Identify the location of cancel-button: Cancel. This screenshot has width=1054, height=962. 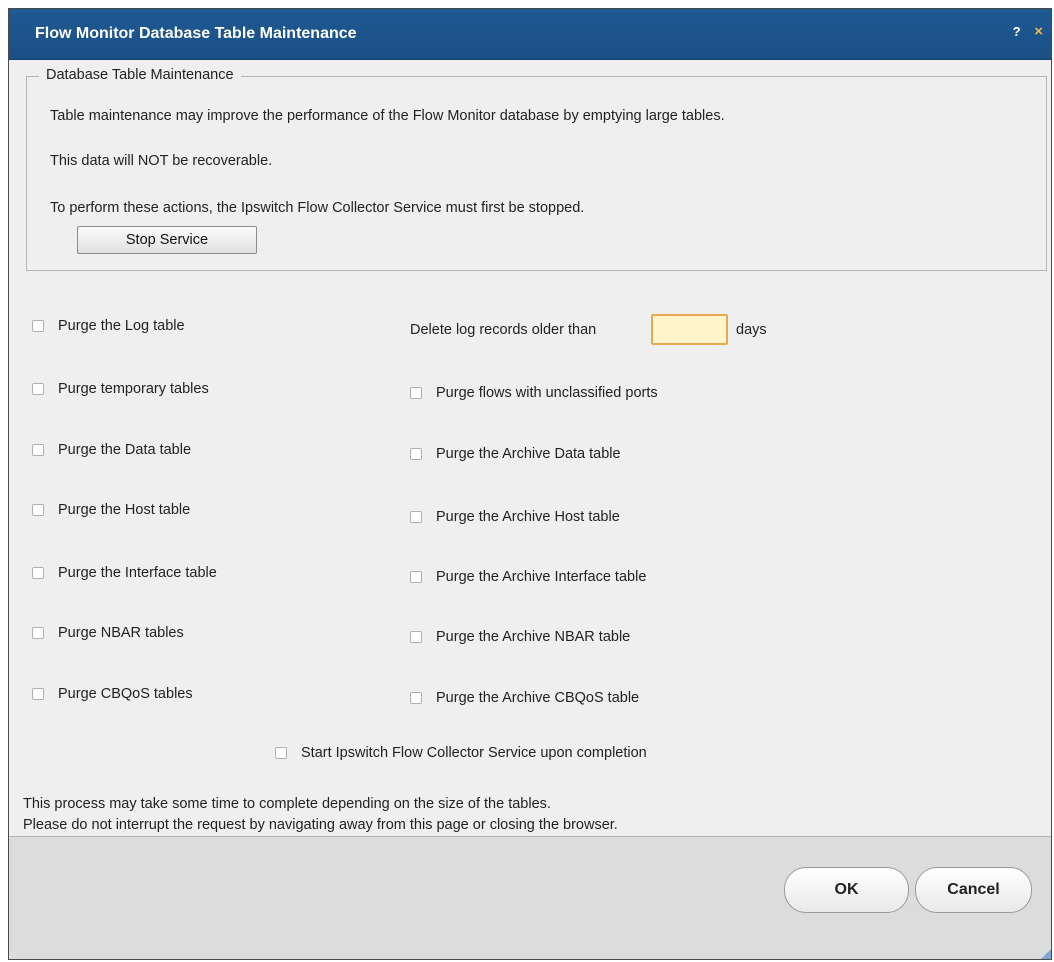
(973, 890).